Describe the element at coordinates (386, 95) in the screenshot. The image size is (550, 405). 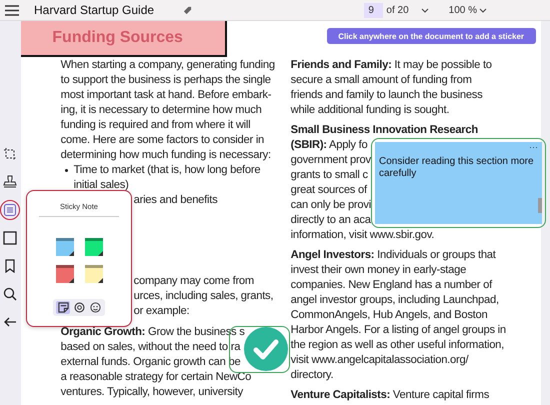
I see `text-line: friends and family to launch the business` at that location.